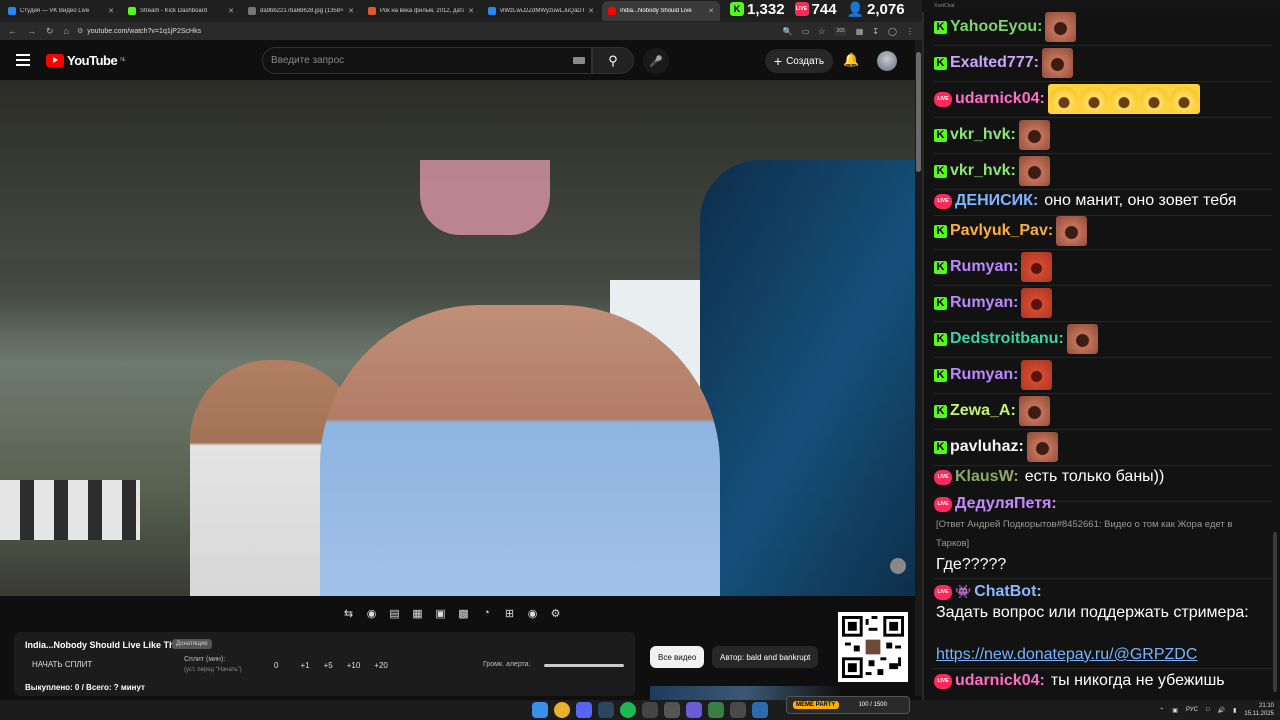 The image size is (1280, 720). I want to click on donors-tag: Донатящие, so click(192, 644).